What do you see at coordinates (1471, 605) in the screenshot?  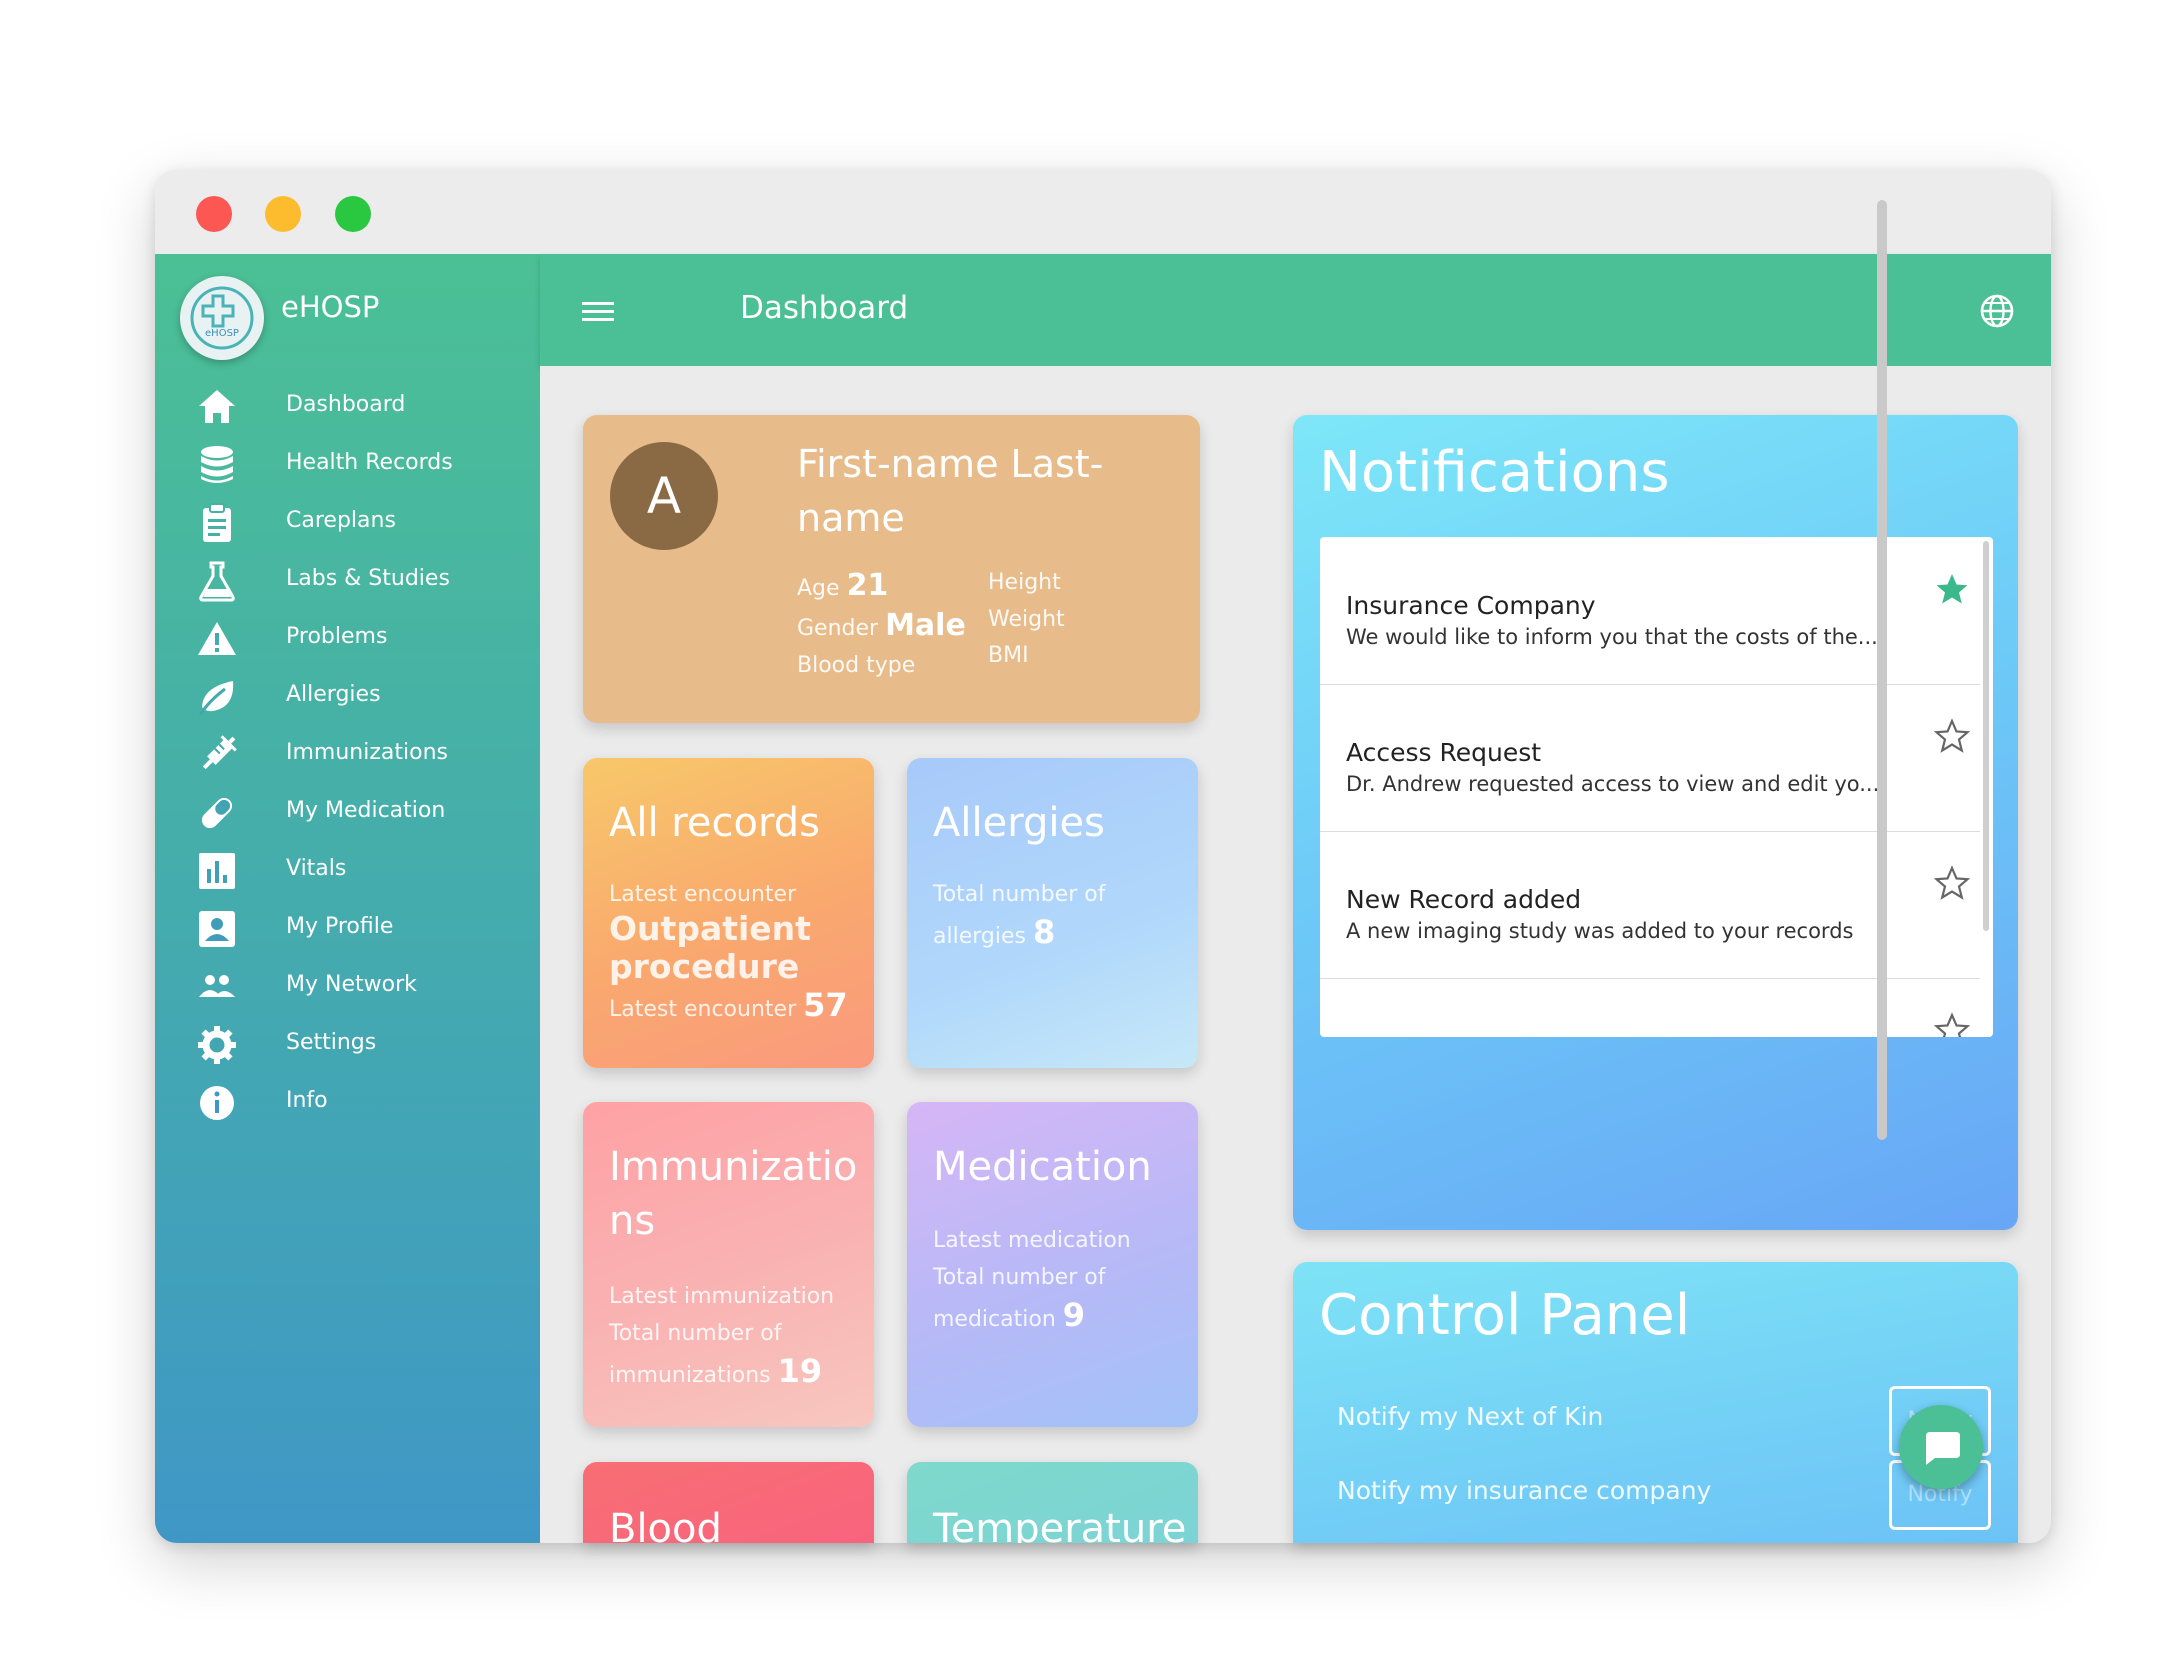 I see `notification-title: Insurance Company` at bounding box center [1471, 605].